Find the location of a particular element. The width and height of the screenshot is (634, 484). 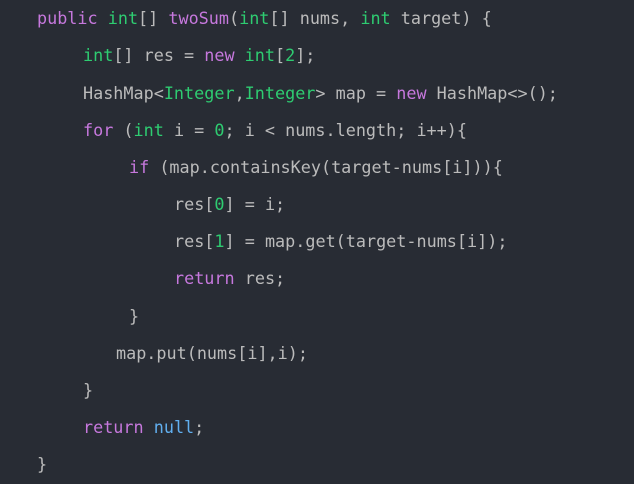

code-line-res-0-assignment: res[0] = i; is located at coordinates (229, 204).